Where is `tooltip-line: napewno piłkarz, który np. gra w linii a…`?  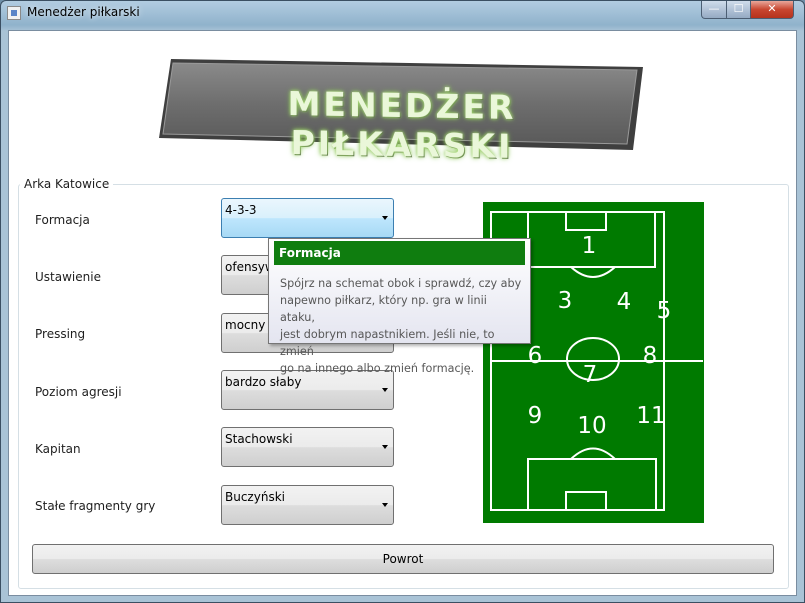 tooltip-line: napewno piłkarz, który np. gra w linii a… is located at coordinates (383, 309).